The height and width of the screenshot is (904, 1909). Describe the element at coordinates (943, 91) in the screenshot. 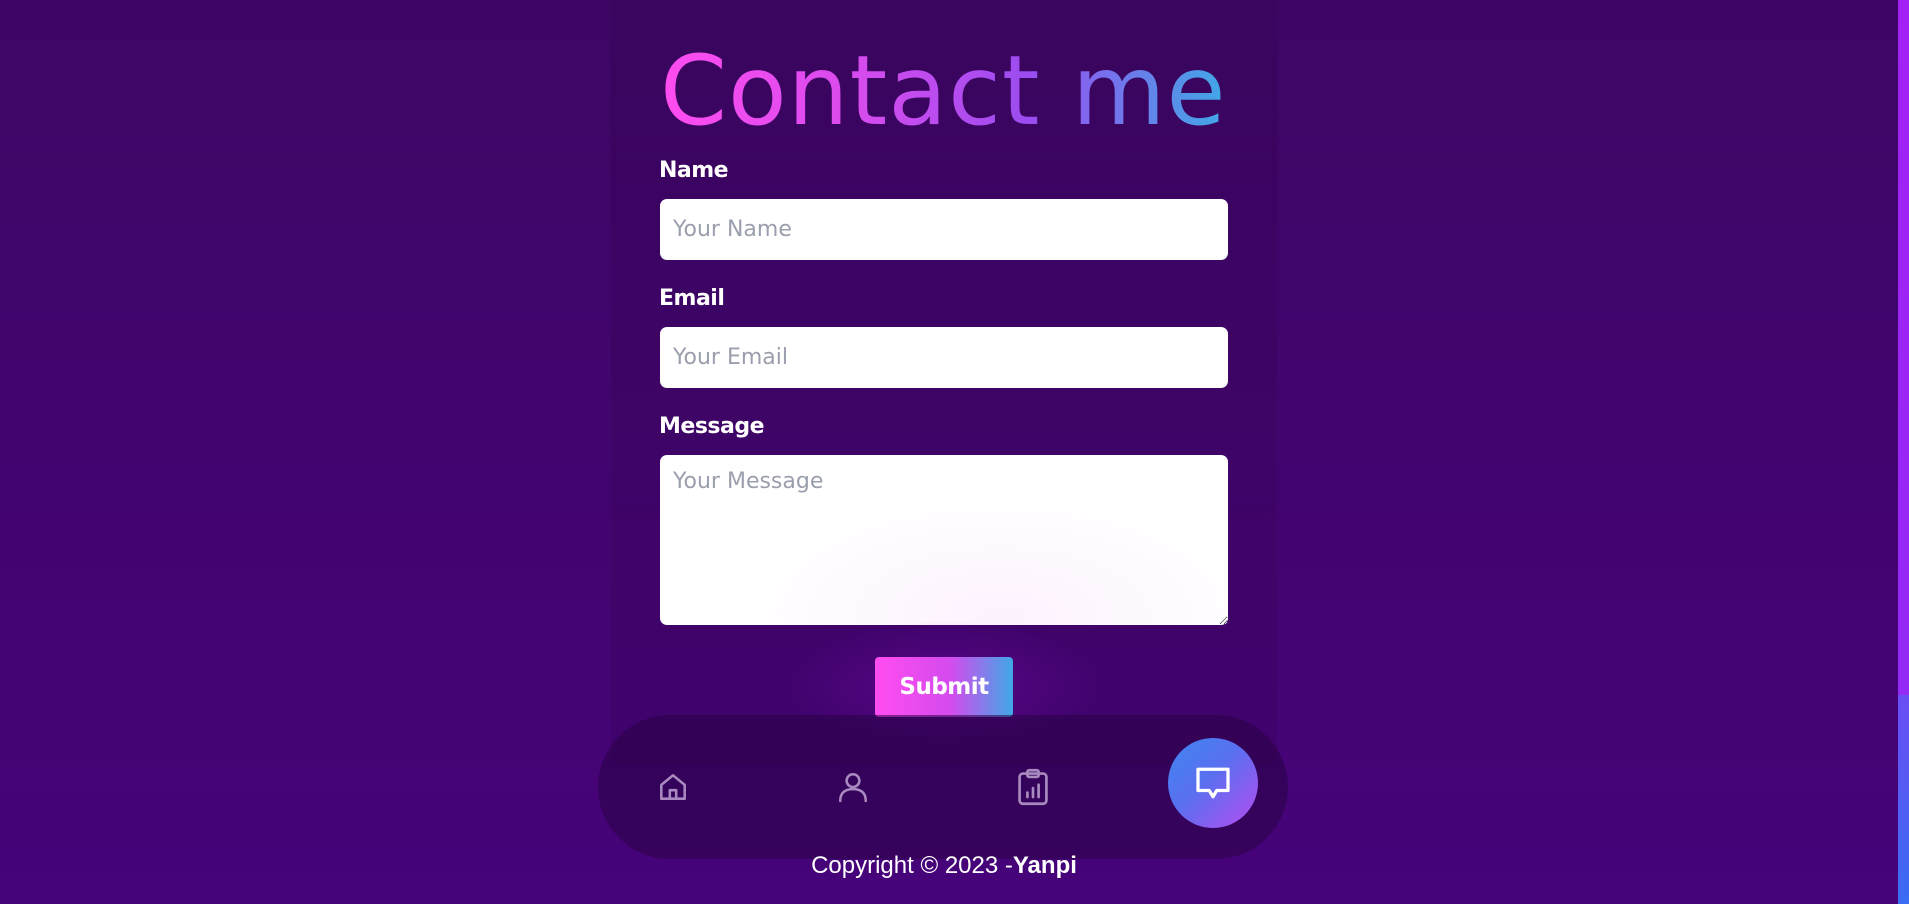

I see `page-title: Contact me` at that location.